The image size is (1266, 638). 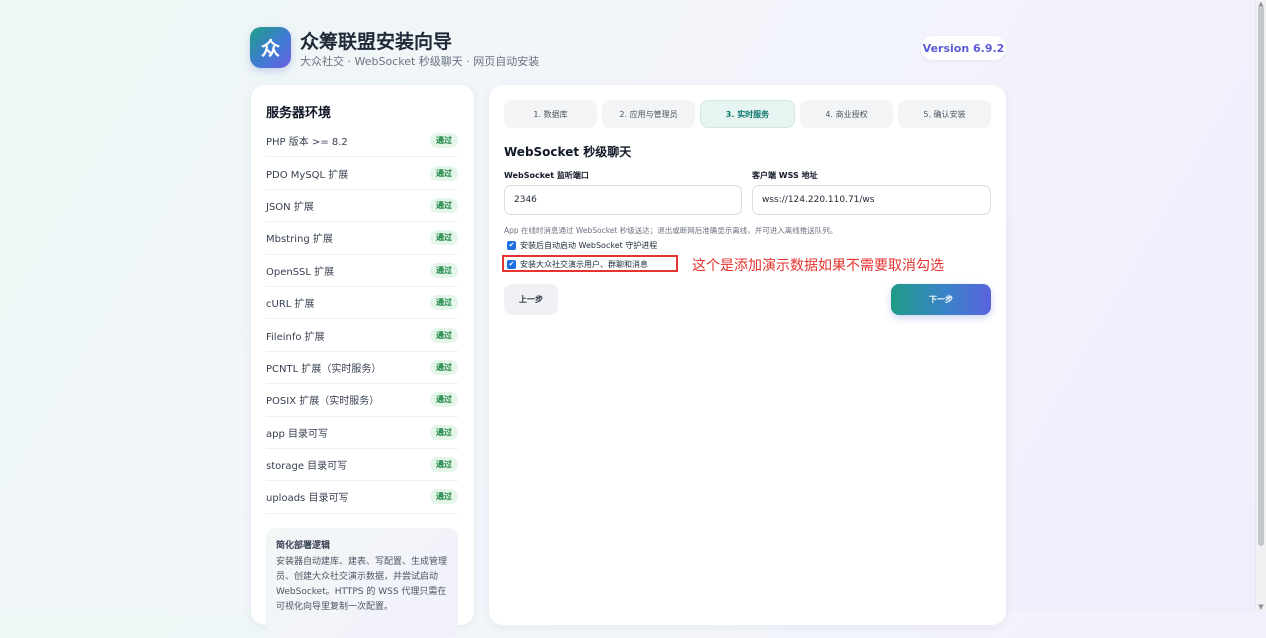 I want to click on env-check-label: JSON 扩展, so click(x=290, y=207).